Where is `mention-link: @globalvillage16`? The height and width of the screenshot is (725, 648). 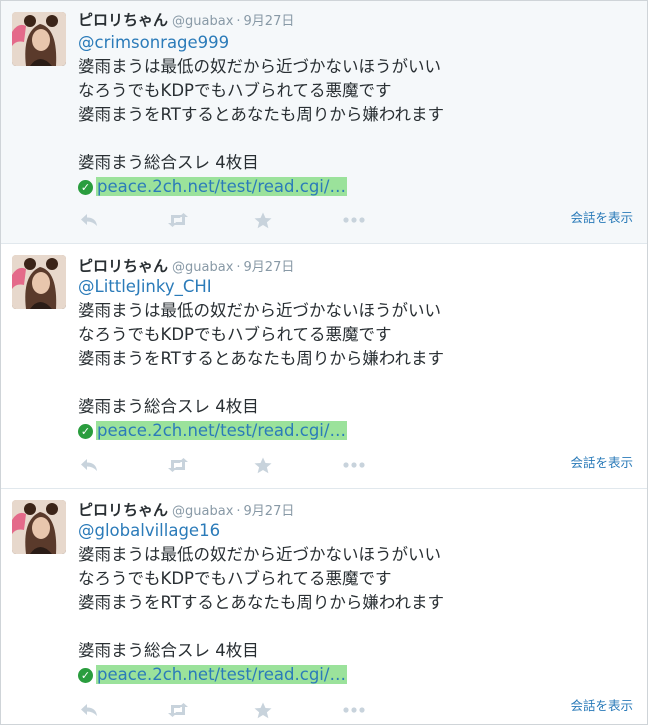 mention-link: @globalvillage16 is located at coordinates (358, 531).